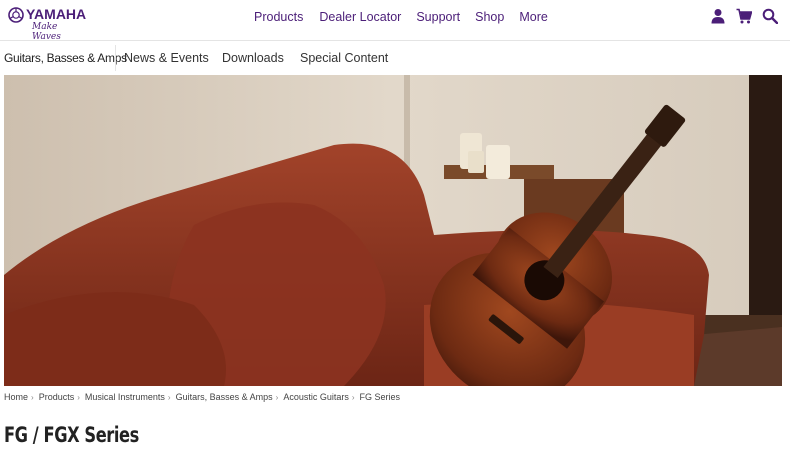  Describe the element at coordinates (115, 58) in the screenshot. I see `section-divider` at that location.